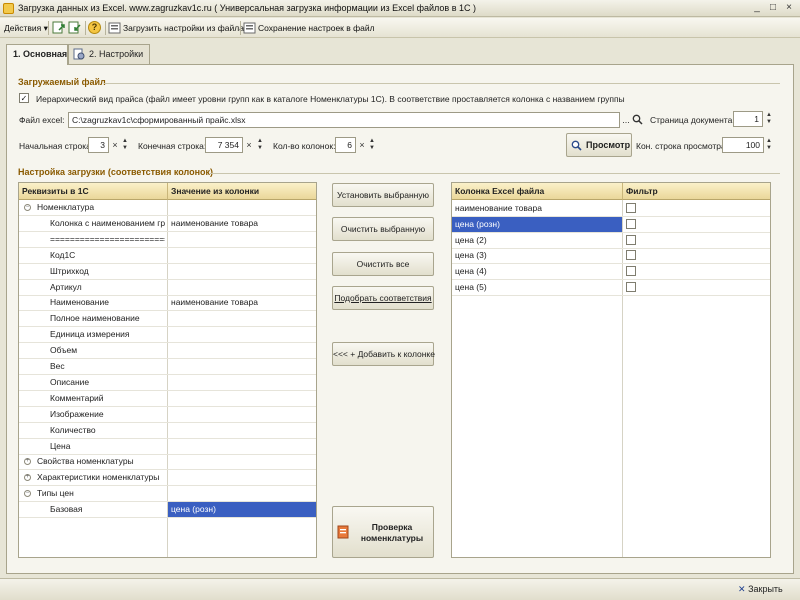  I want to click on table-row: + Свойства номенклатуры, so click(167, 462).